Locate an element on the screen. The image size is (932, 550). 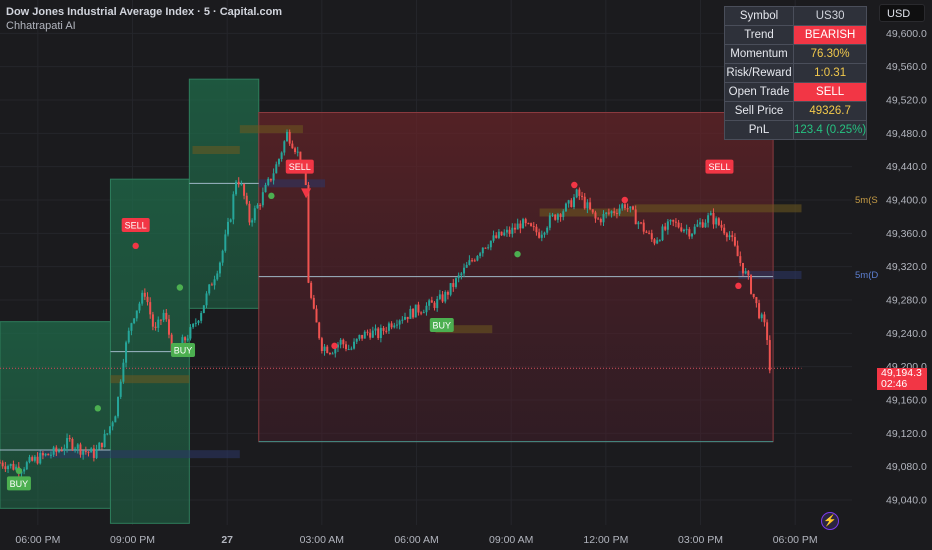
sell-signal-label: SELL is located at coordinates (719, 166).